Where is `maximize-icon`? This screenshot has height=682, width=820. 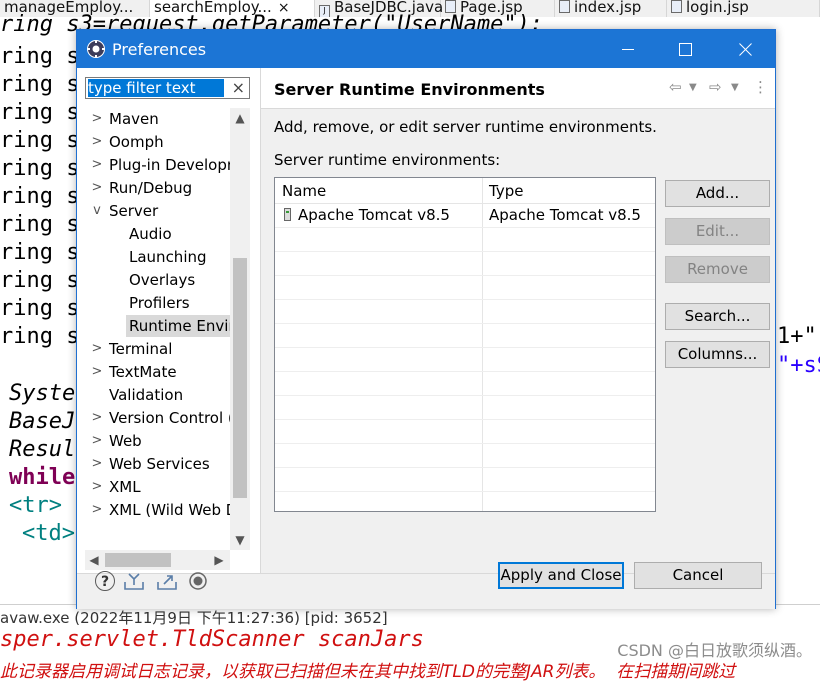 maximize-icon is located at coordinates (685, 49).